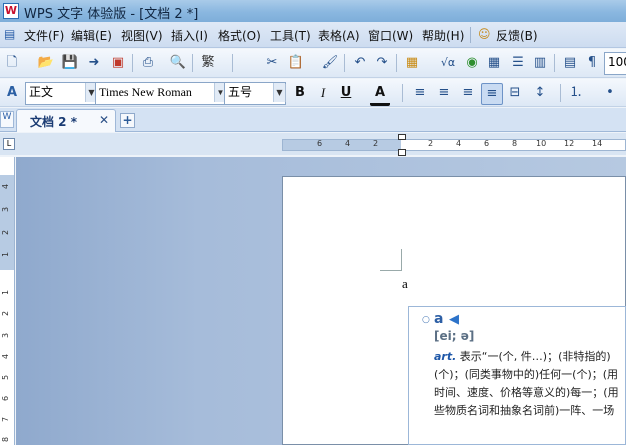 This screenshot has height=445, width=626. I want to click on ruler-tick: 1, so click(6, 292).